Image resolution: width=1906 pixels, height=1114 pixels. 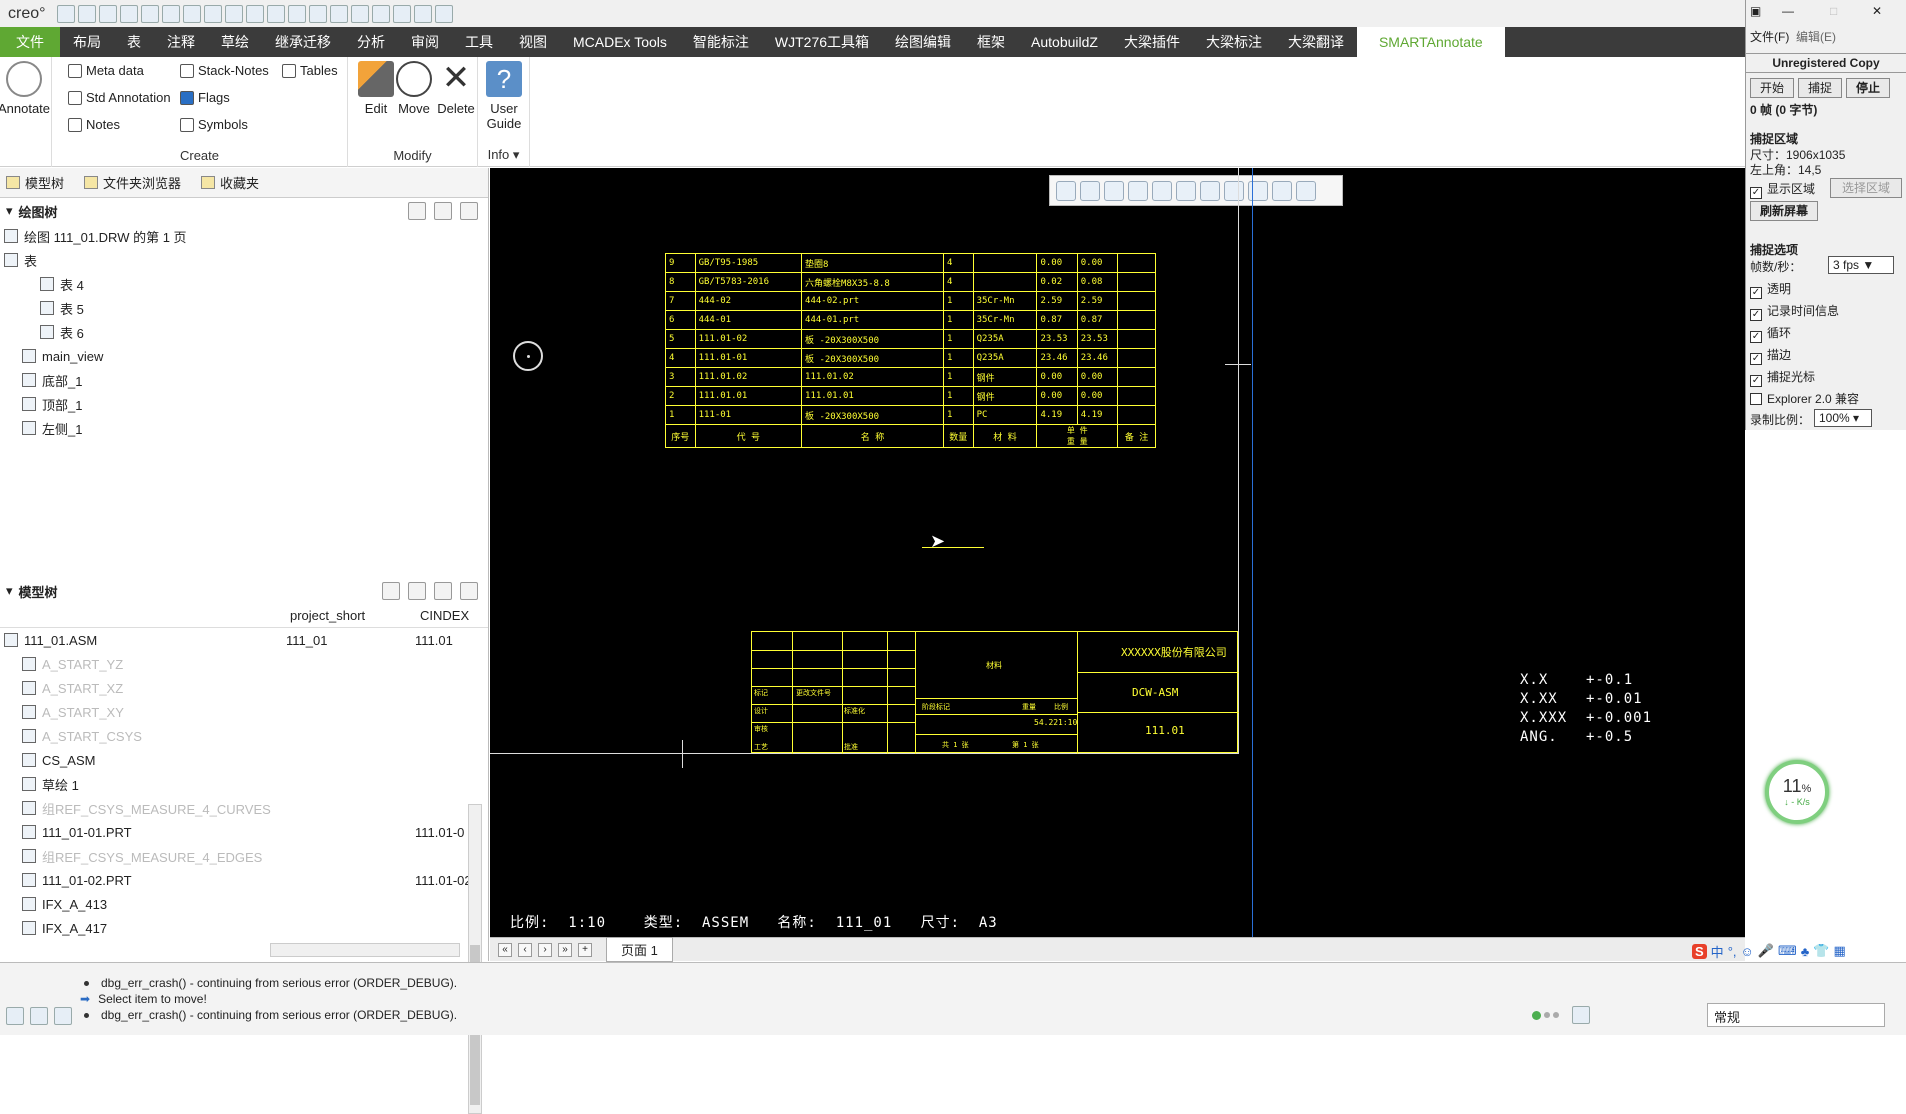 I want to click on table-row: 111_01-01.PRT 111.01-0, so click(x=244, y=832).